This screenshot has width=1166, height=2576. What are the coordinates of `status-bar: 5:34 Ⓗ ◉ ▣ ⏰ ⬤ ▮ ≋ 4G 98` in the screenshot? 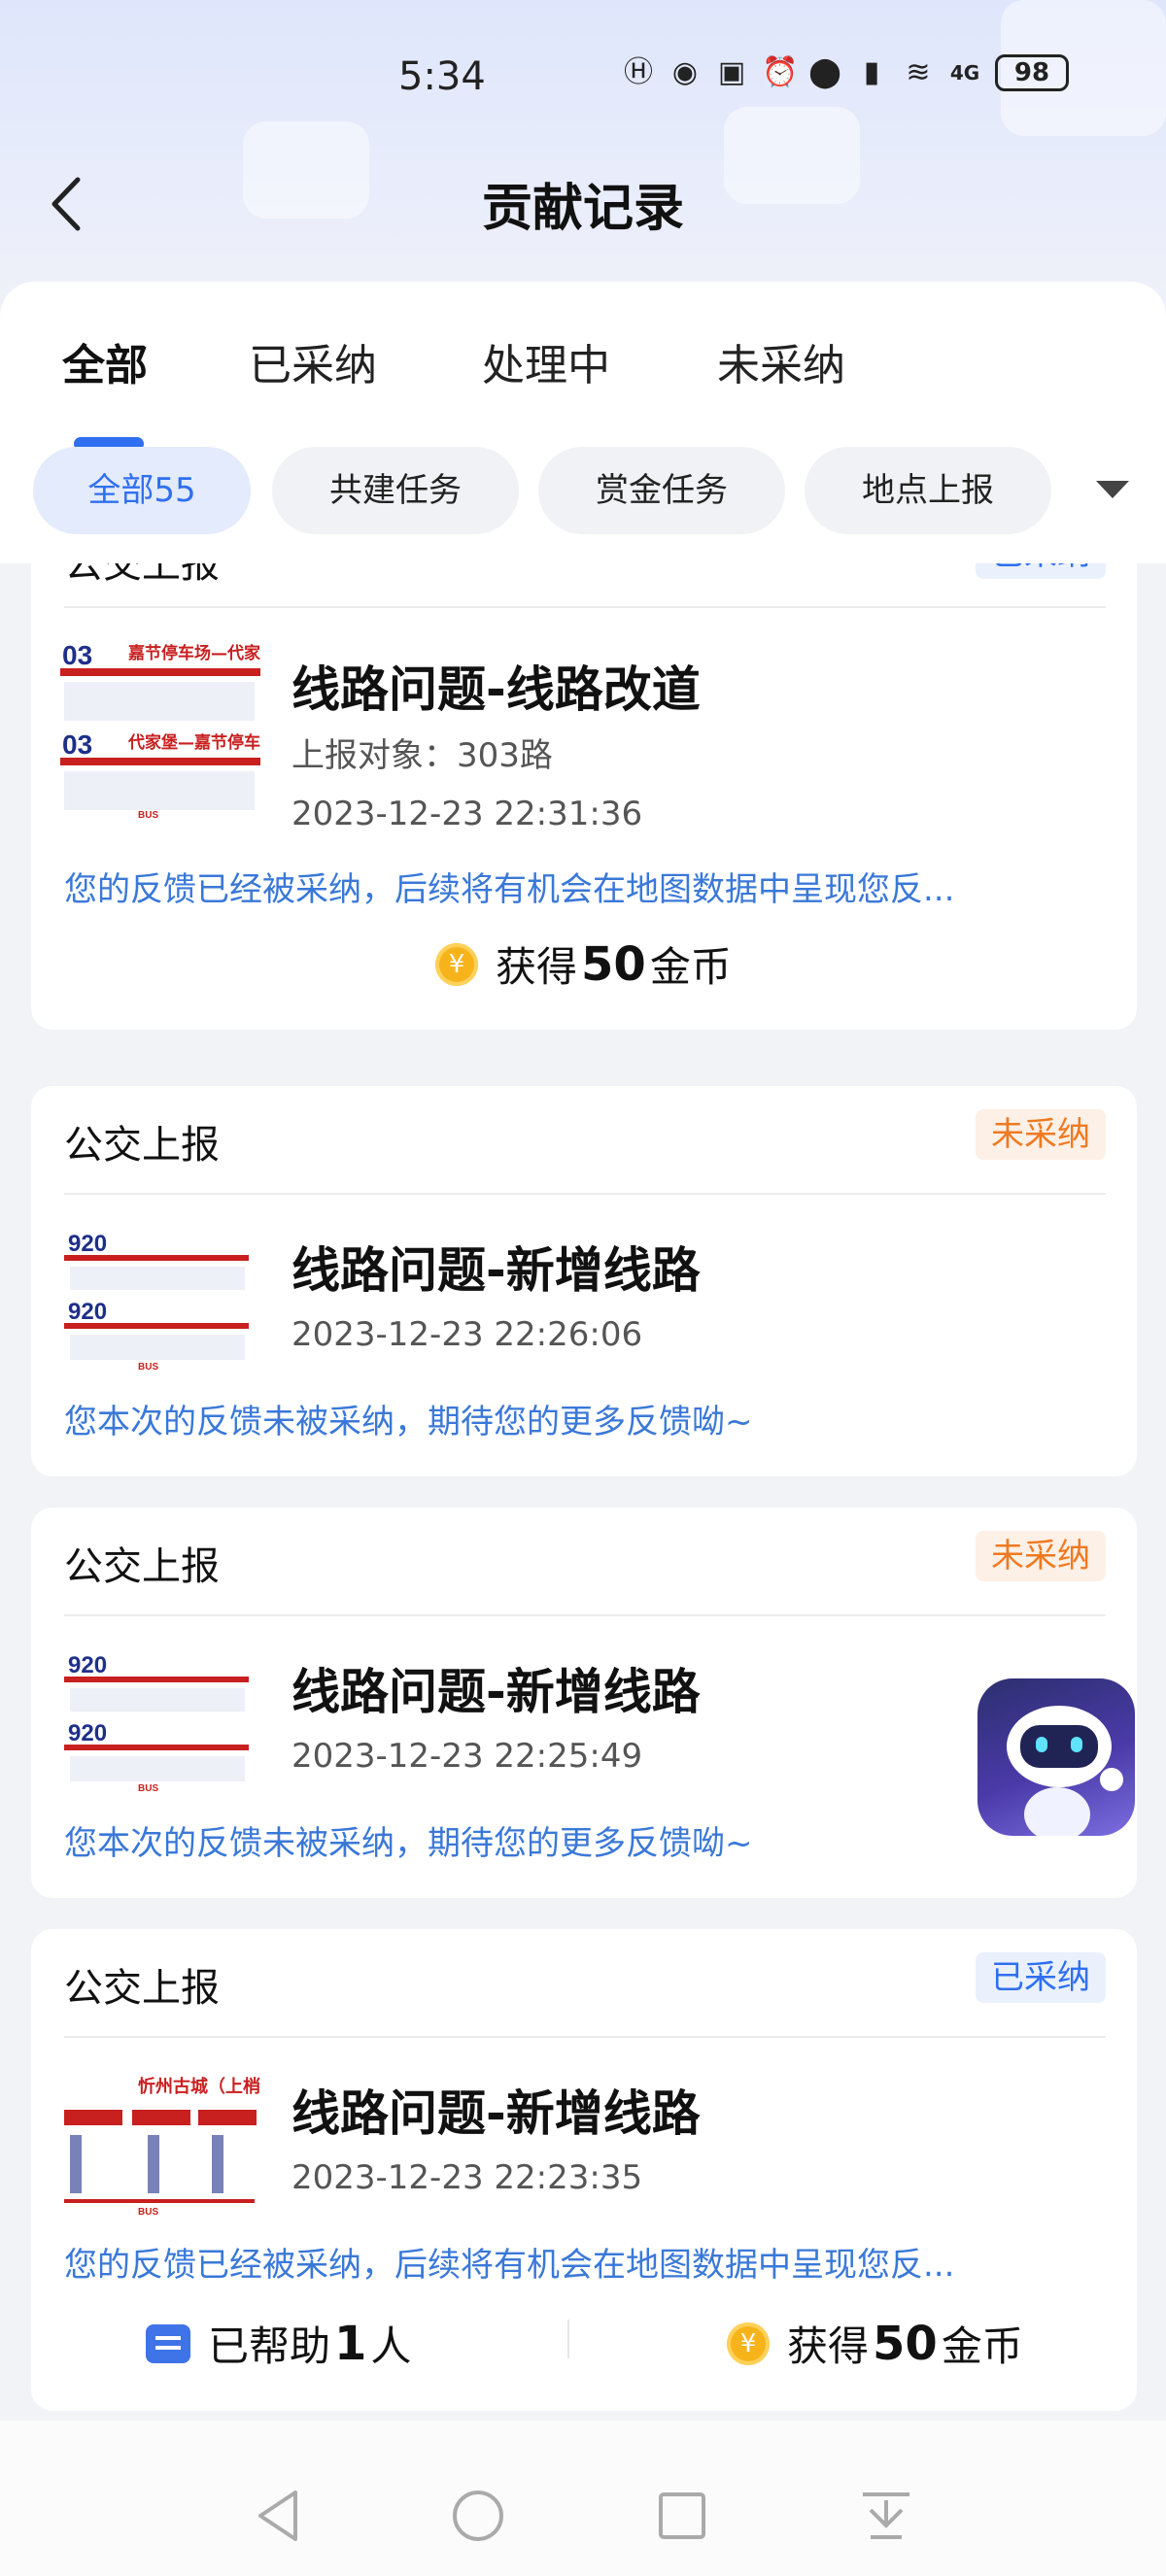 It's located at (583, 77).